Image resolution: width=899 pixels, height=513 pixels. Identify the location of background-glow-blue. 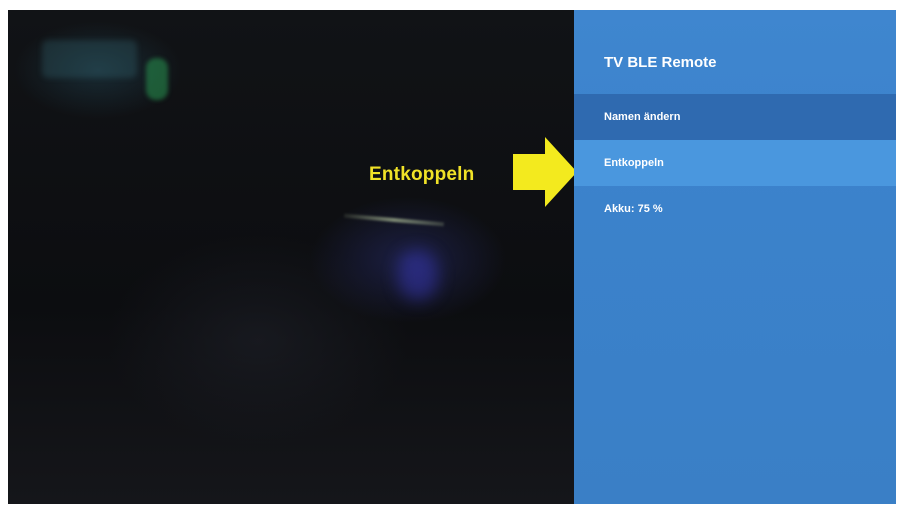
(418, 275).